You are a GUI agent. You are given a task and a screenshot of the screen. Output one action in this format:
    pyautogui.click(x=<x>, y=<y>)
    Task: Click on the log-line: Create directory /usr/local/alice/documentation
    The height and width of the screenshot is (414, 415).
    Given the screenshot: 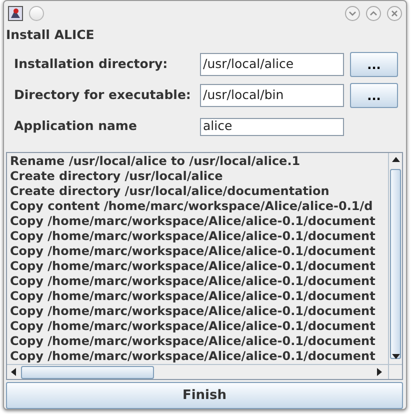 What is the action you would take?
    pyautogui.click(x=170, y=192)
    